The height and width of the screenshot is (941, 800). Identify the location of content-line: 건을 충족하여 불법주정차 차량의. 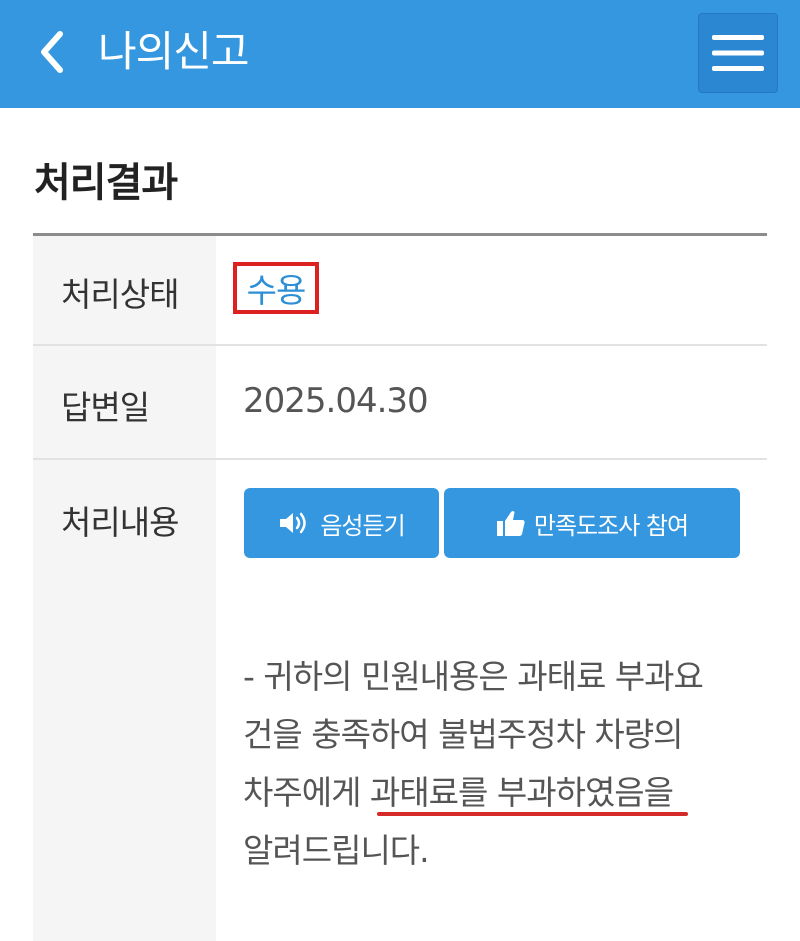
(463, 734).